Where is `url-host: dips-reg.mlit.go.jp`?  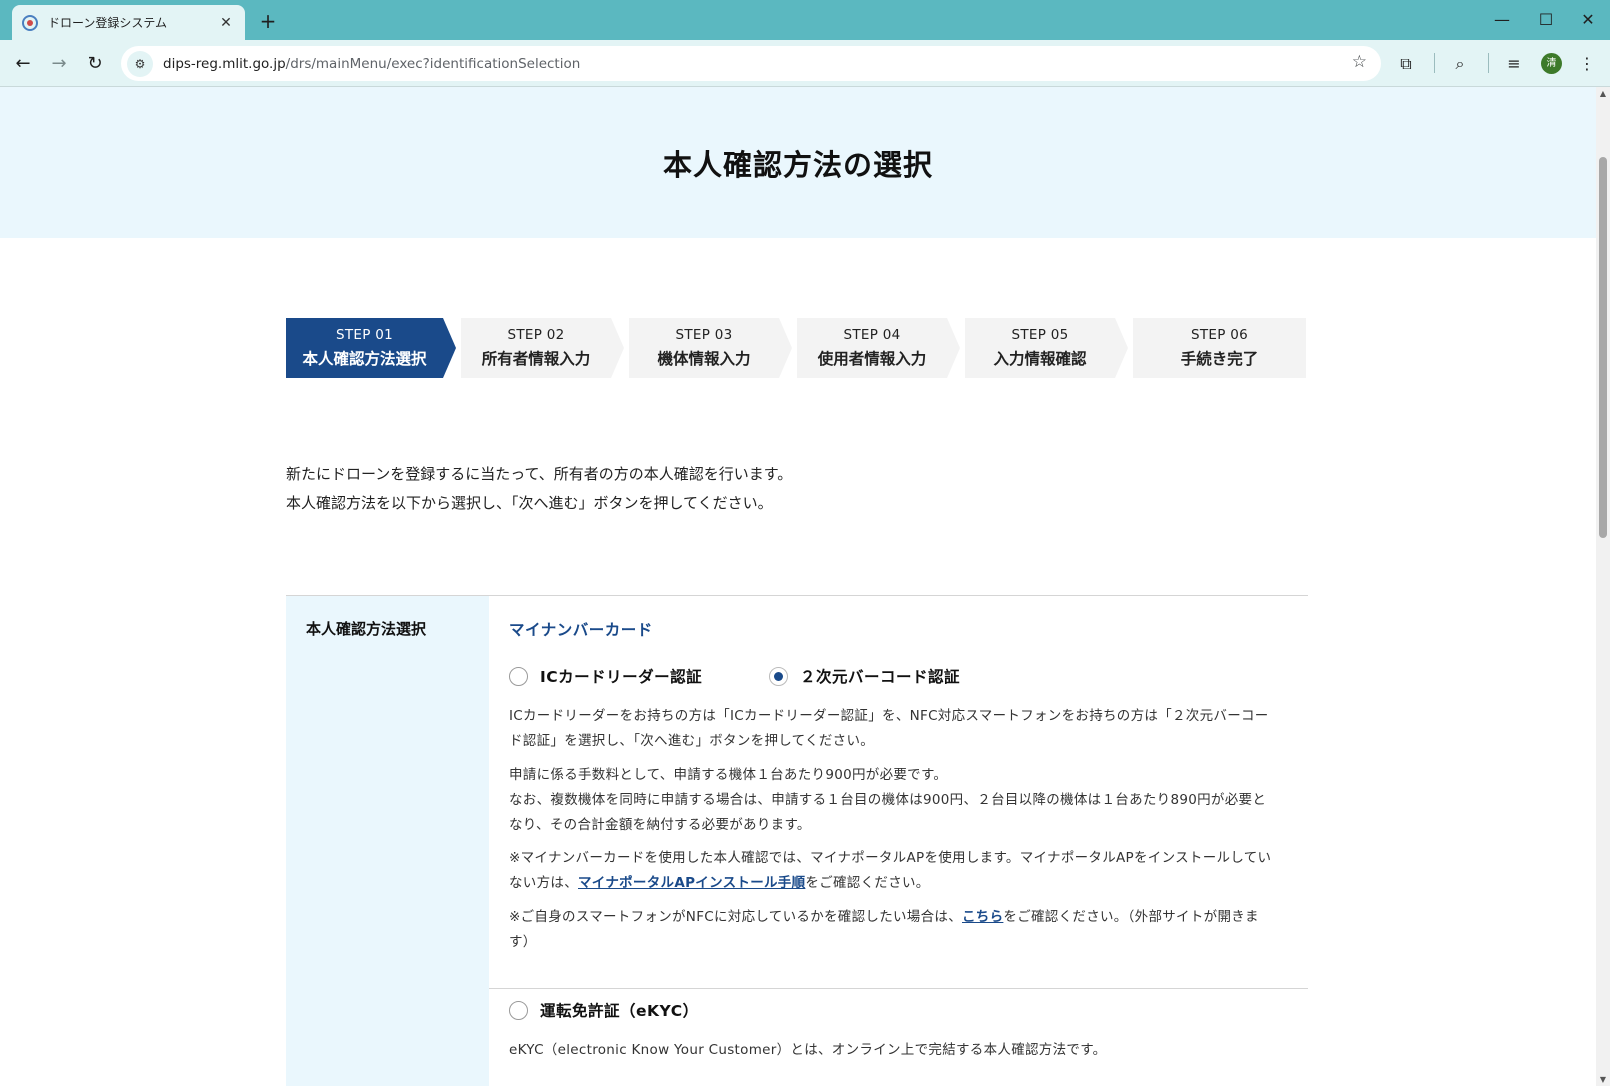 url-host: dips-reg.mlit.go.jp is located at coordinates (224, 63).